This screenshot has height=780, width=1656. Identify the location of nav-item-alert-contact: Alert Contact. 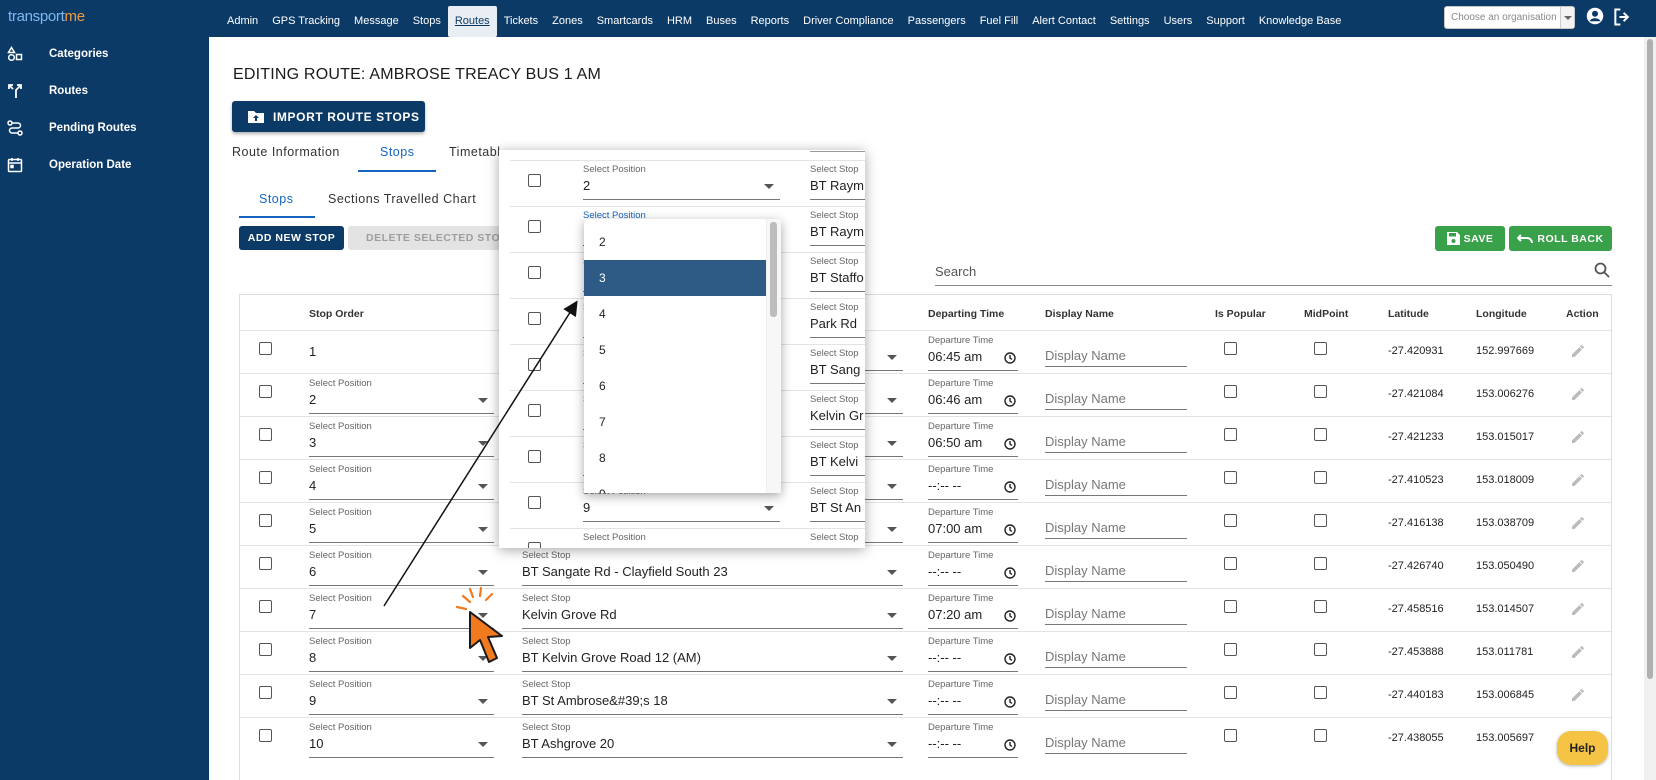
(1064, 18).